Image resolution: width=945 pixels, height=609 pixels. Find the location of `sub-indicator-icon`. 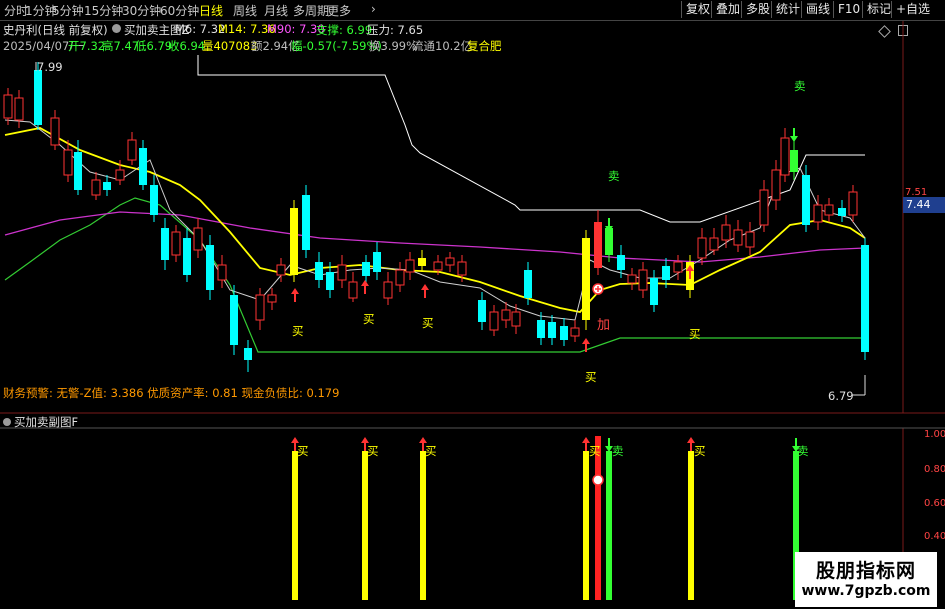

sub-indicator-icon is located at coordinates (7, 422).